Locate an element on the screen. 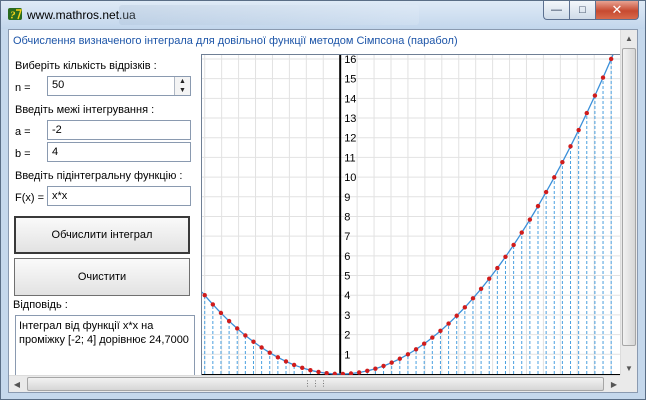 The height and width of the screenshot is (400, 646). b-label: b = is located at coordinates (23, 154).